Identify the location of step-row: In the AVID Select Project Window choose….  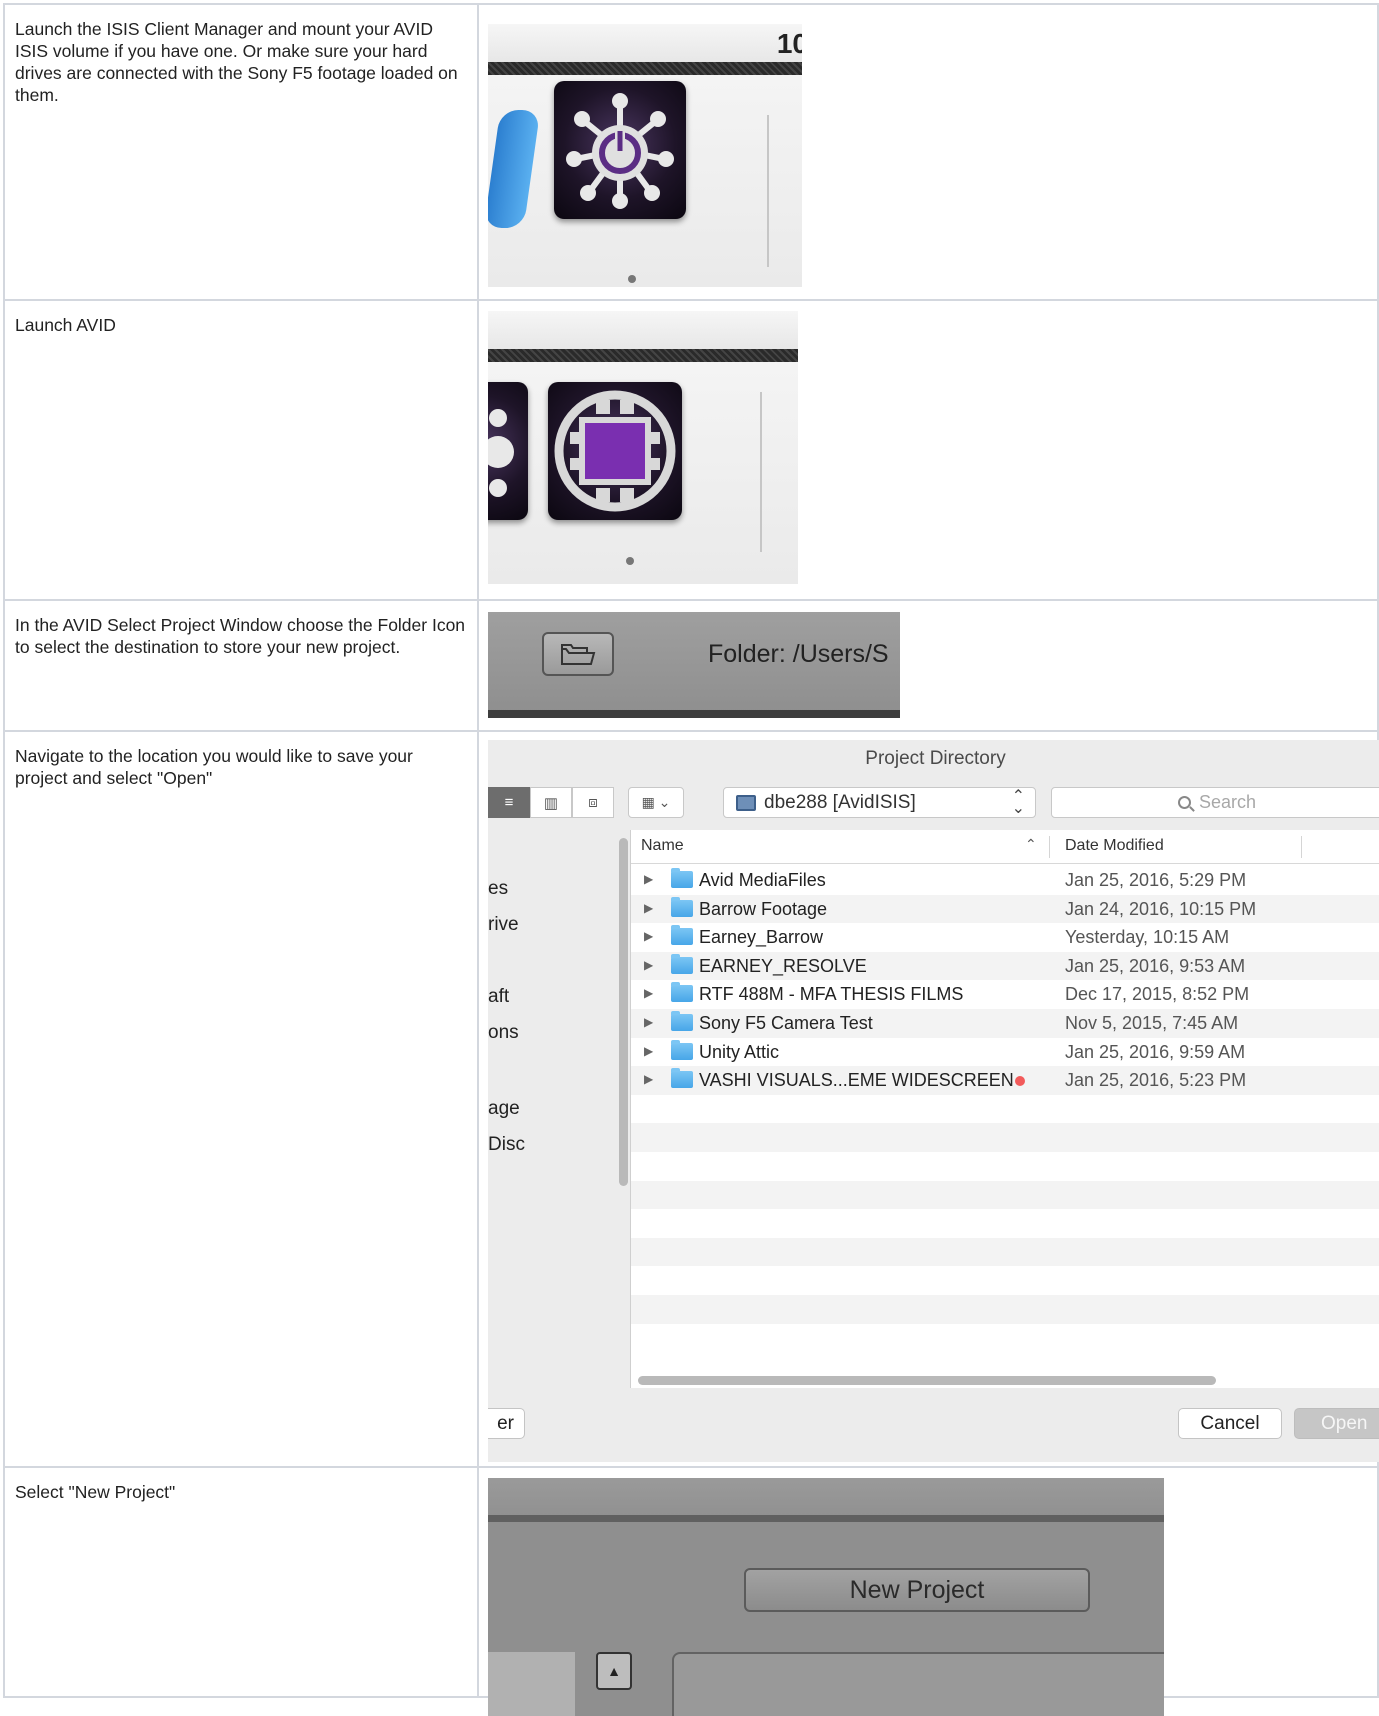
(691, 665).